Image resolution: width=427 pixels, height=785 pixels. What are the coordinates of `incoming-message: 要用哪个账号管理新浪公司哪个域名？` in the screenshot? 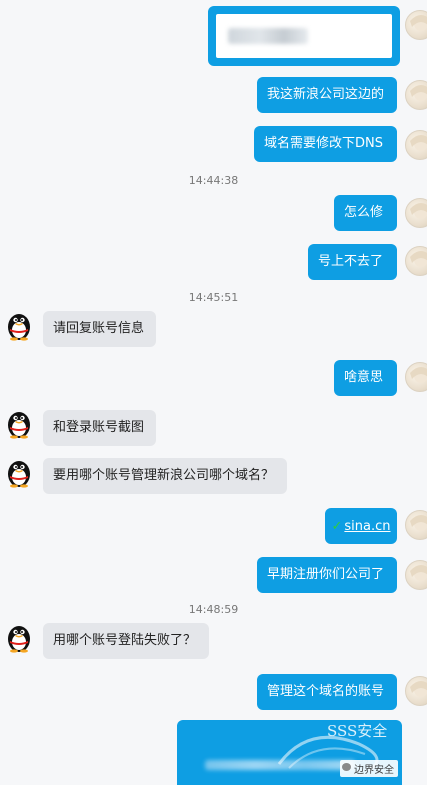 It's located at (165, 476).